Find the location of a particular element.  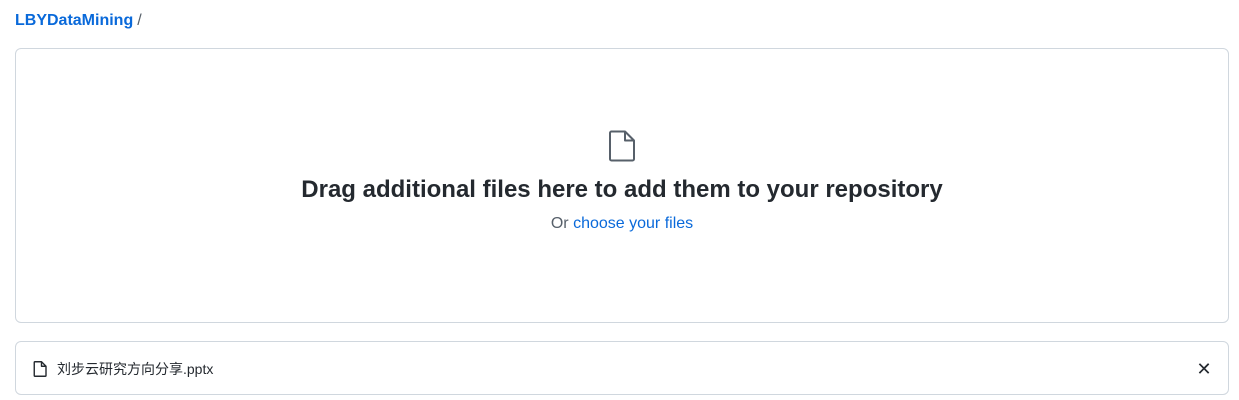

dropzone-subtitle: Or choose your files is located at coordinates (622, 224).